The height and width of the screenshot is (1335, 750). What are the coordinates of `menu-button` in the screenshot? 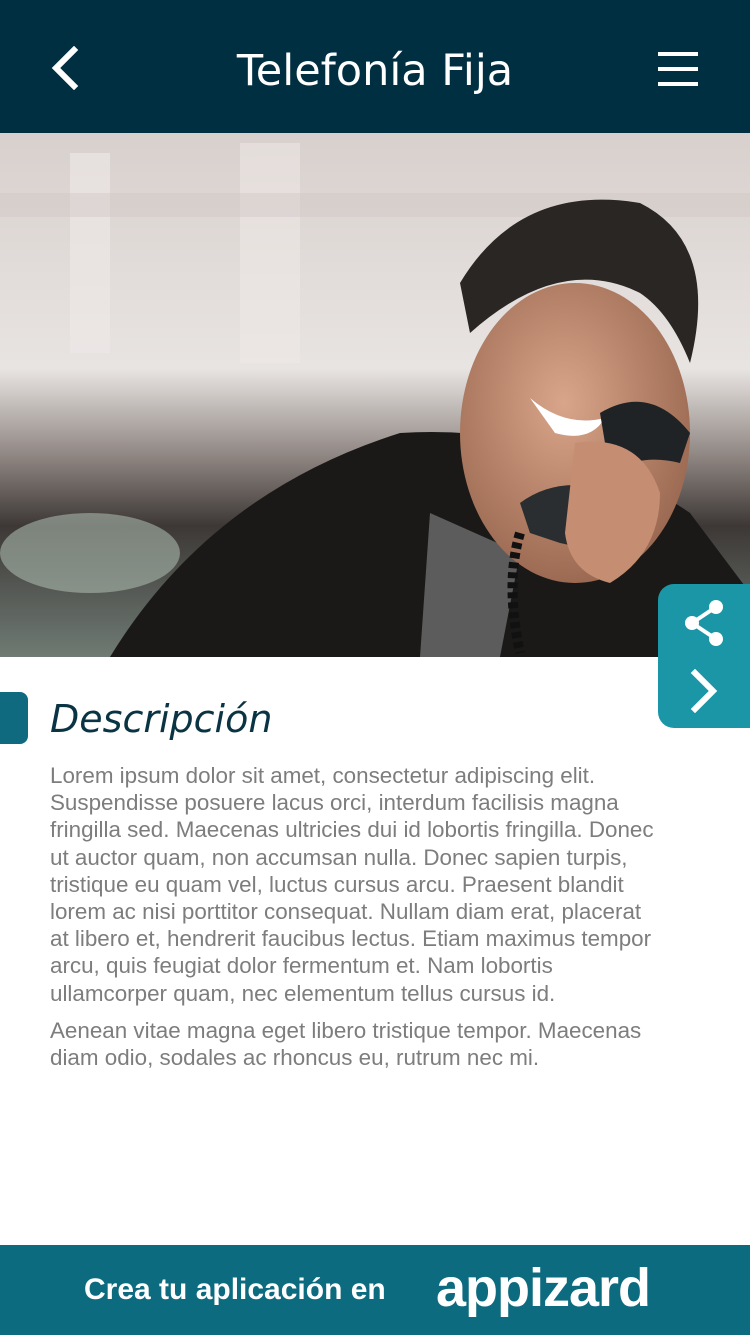 It's located at (678, 69).